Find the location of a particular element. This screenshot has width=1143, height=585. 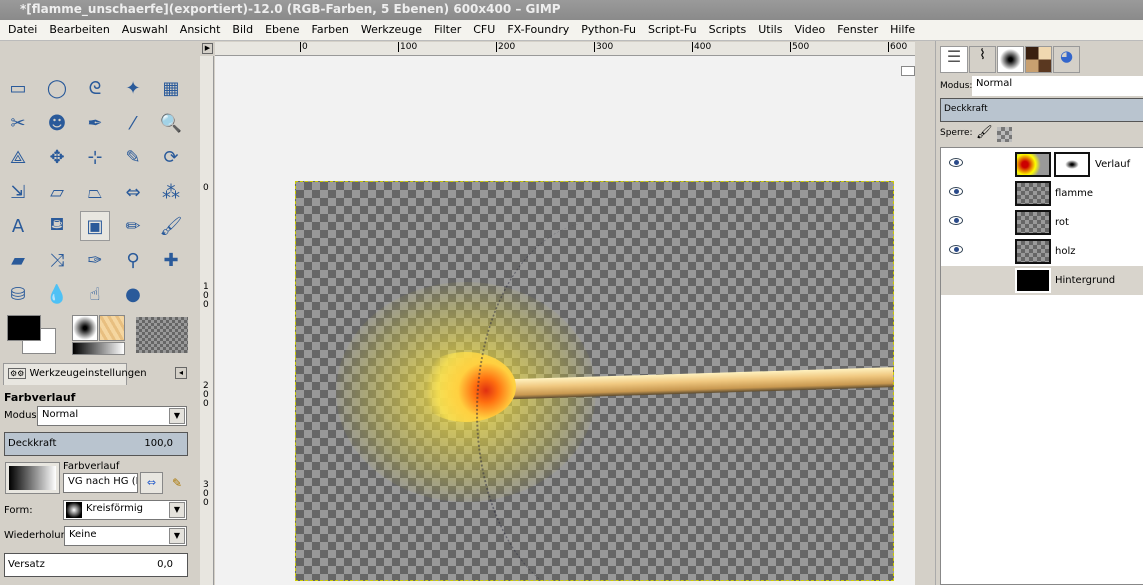

pattern-preview is located at coordinates (112, 328).